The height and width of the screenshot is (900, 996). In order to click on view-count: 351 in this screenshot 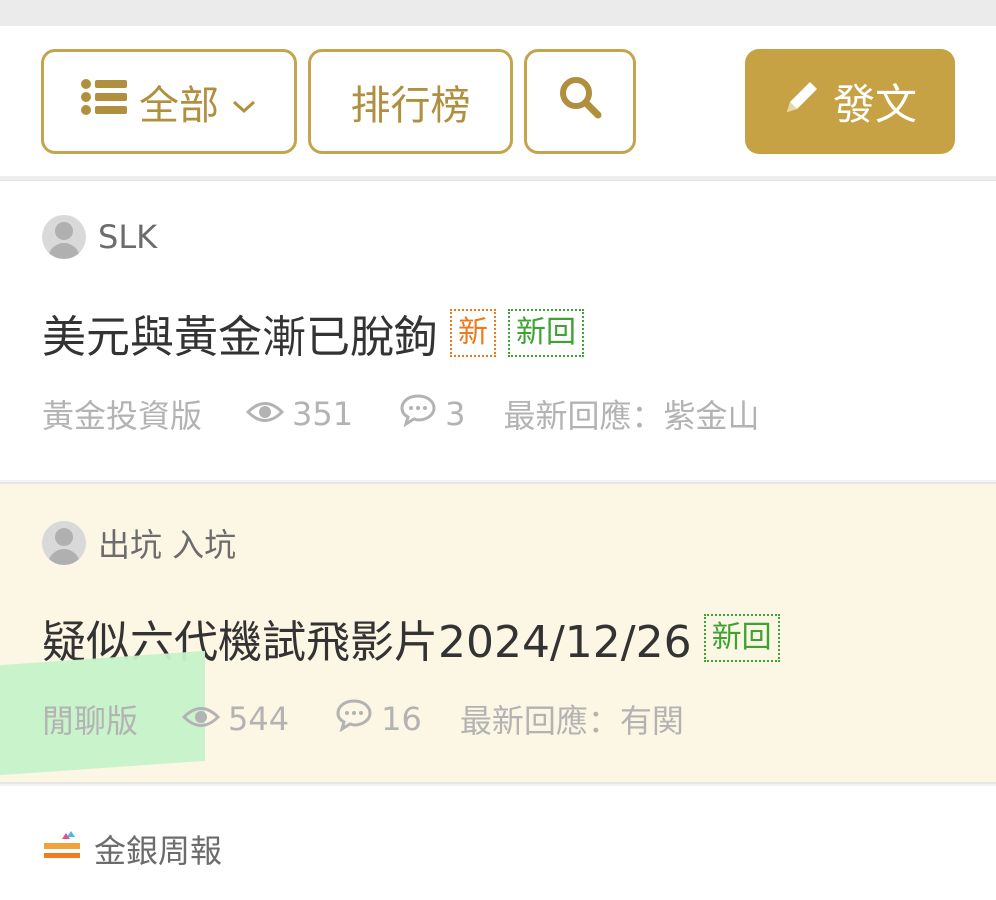, I will do `click(299, 414)`.